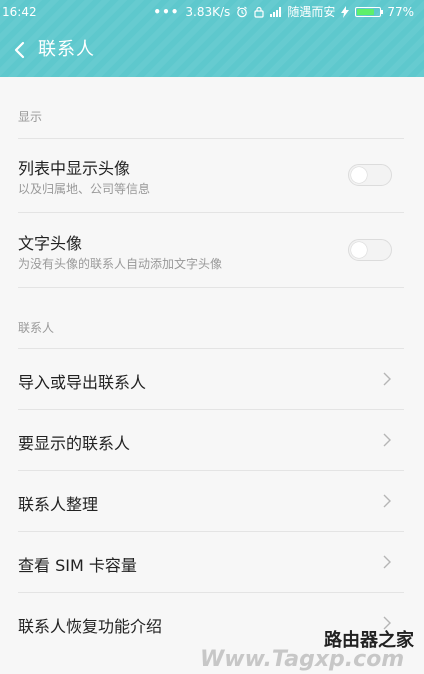 This screenshot has height=674, width=424. I want to click on app-header: 16:42 ••• 3.83K/s 随遇而安 77% 联系人, so click(212, 38).